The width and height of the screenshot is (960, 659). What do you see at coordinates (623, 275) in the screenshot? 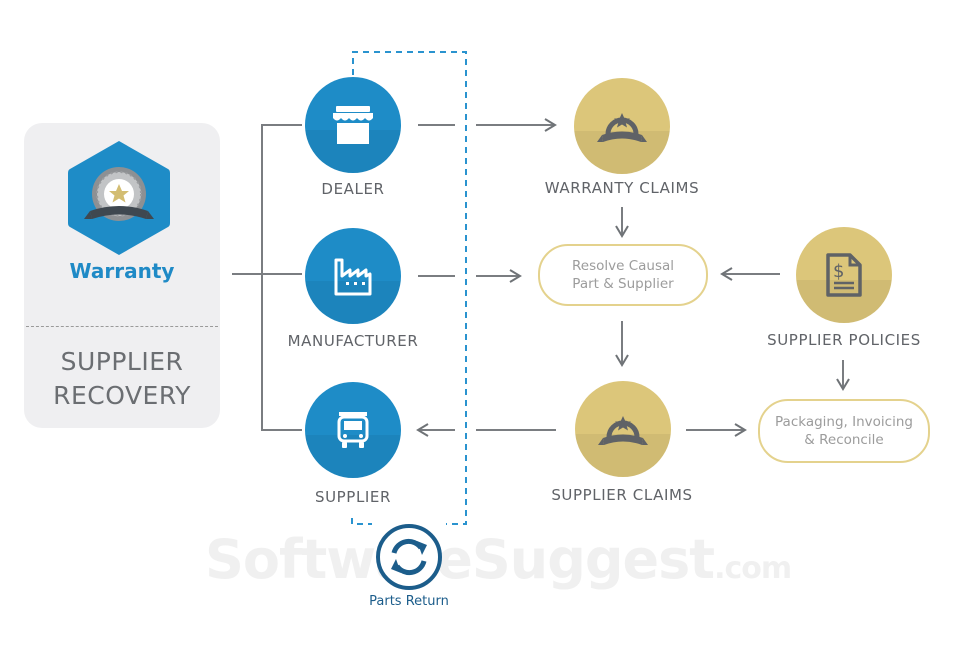
I see `resolve-causal-part-step: Resolve Causal Part & Supplier` at bounding box center [623, 275].